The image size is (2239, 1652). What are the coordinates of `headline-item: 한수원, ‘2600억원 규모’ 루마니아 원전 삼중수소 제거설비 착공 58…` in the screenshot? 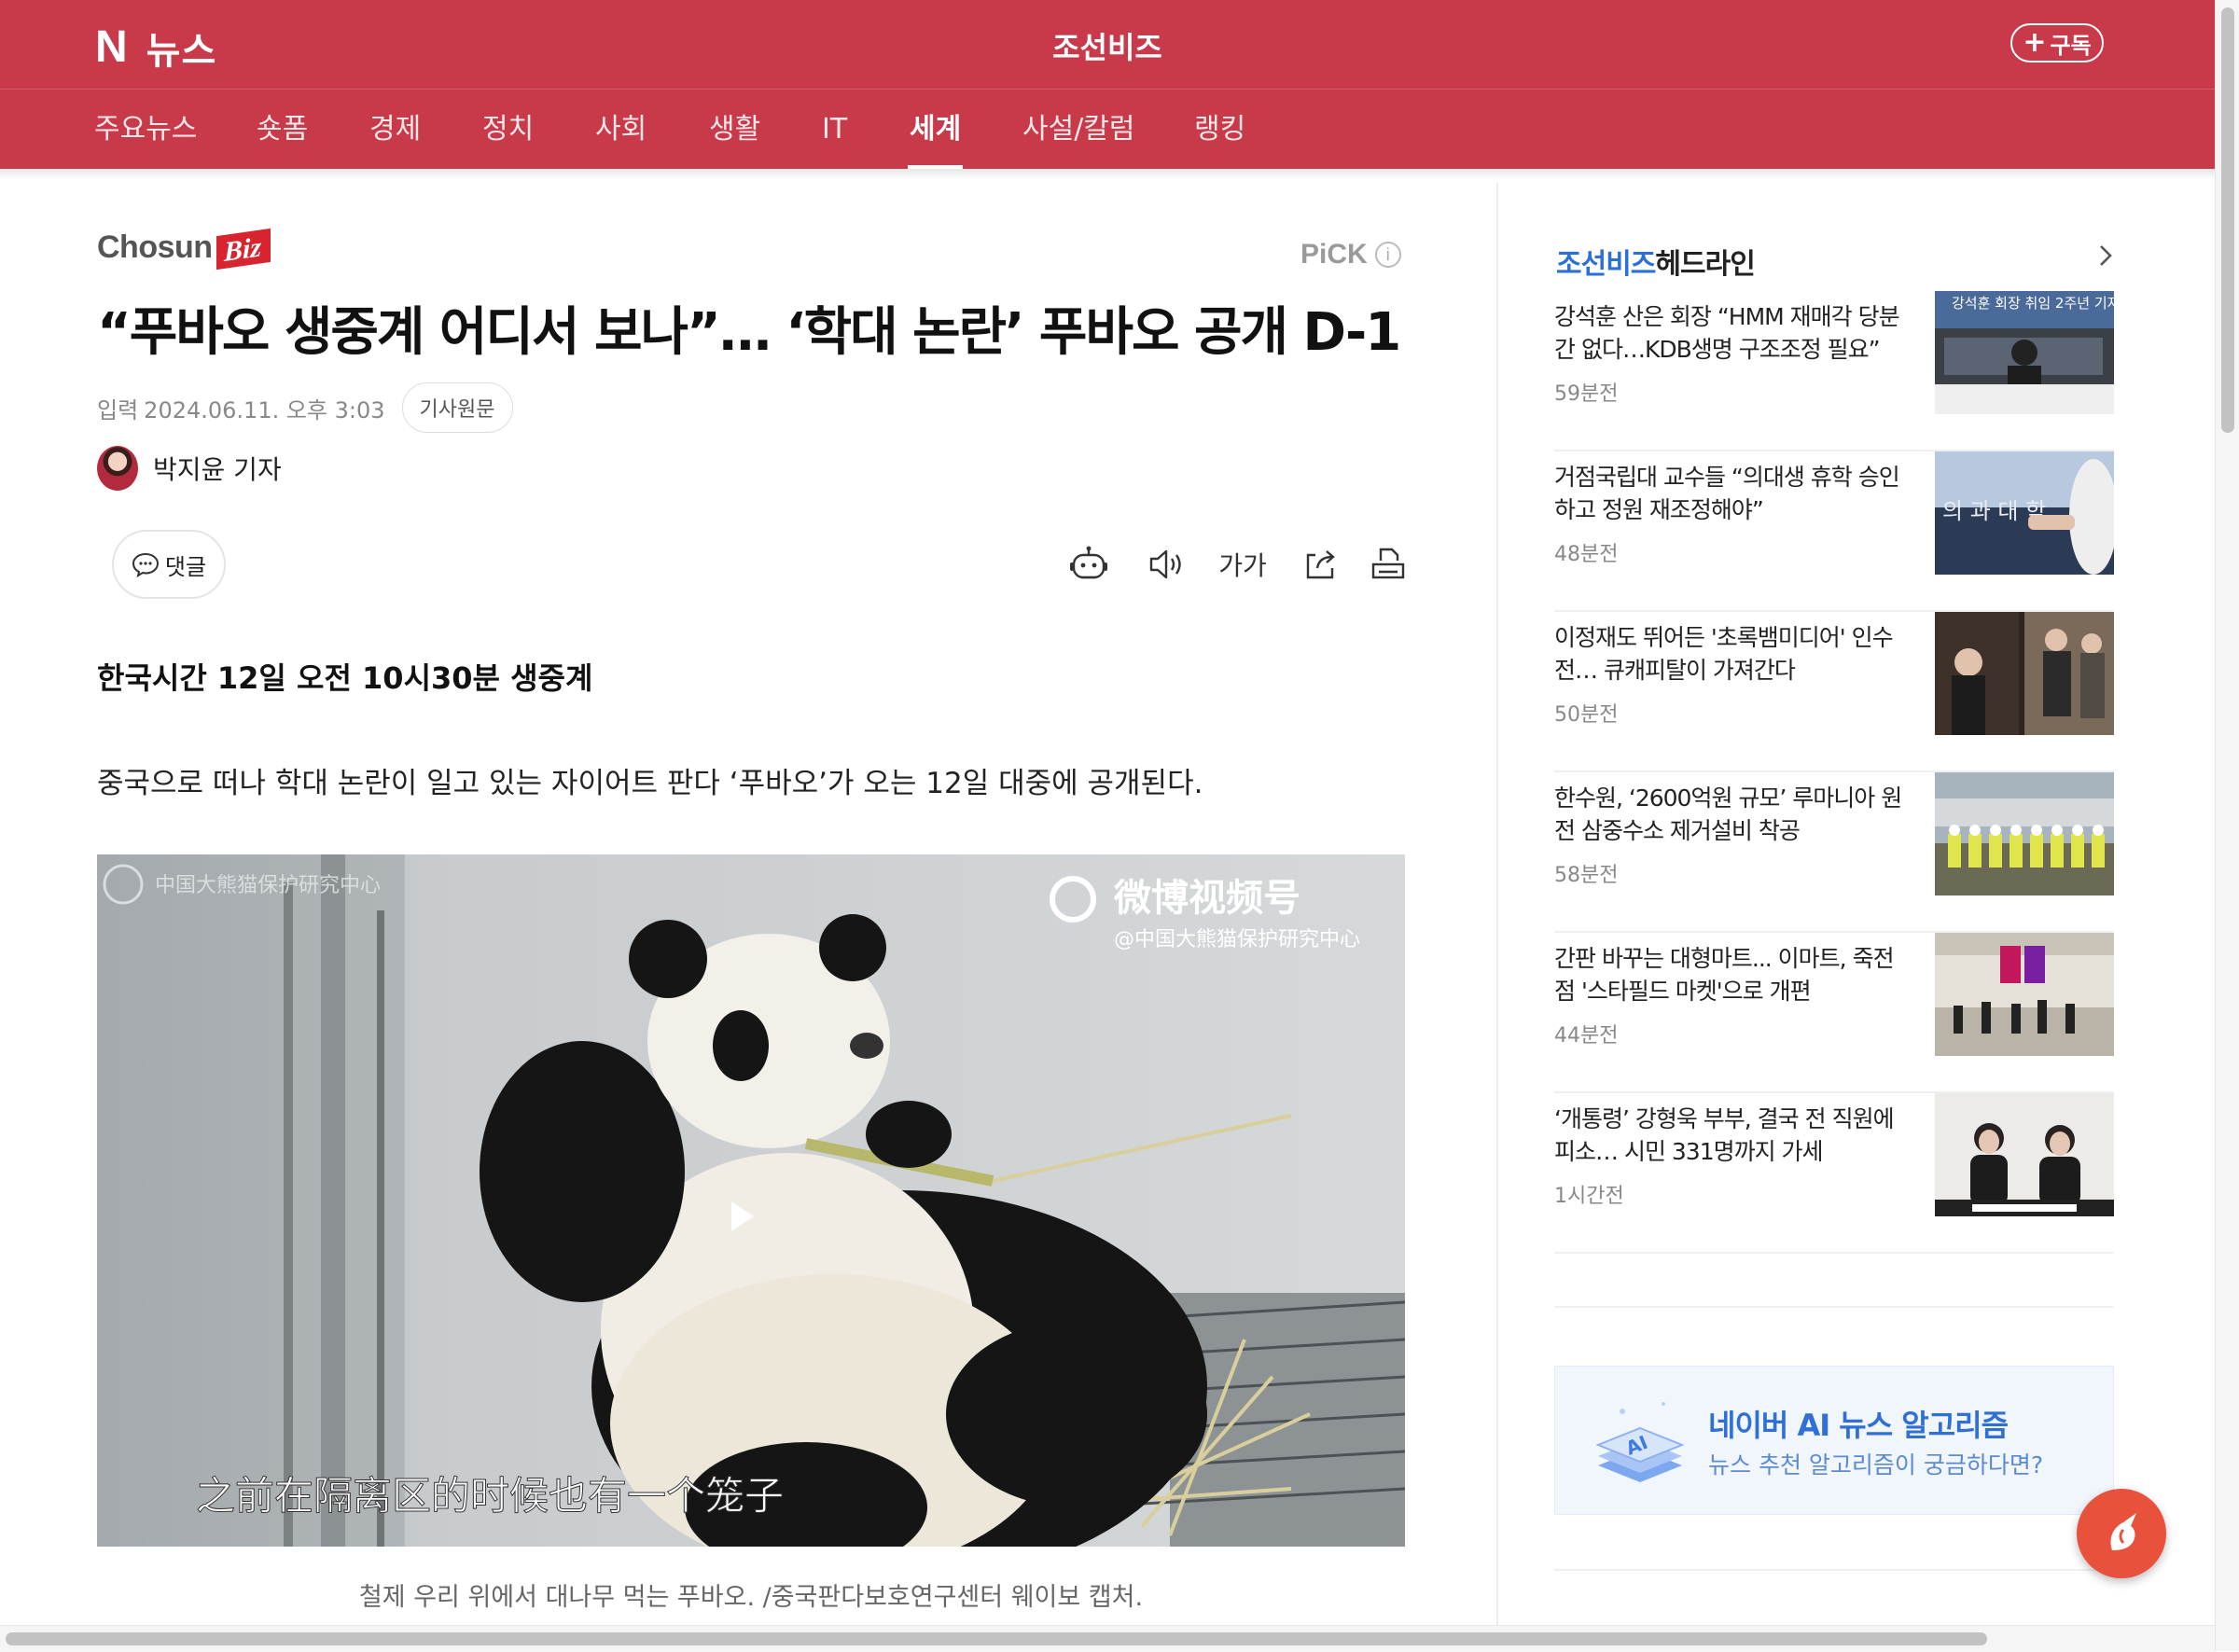 It's located at (1834, 853).